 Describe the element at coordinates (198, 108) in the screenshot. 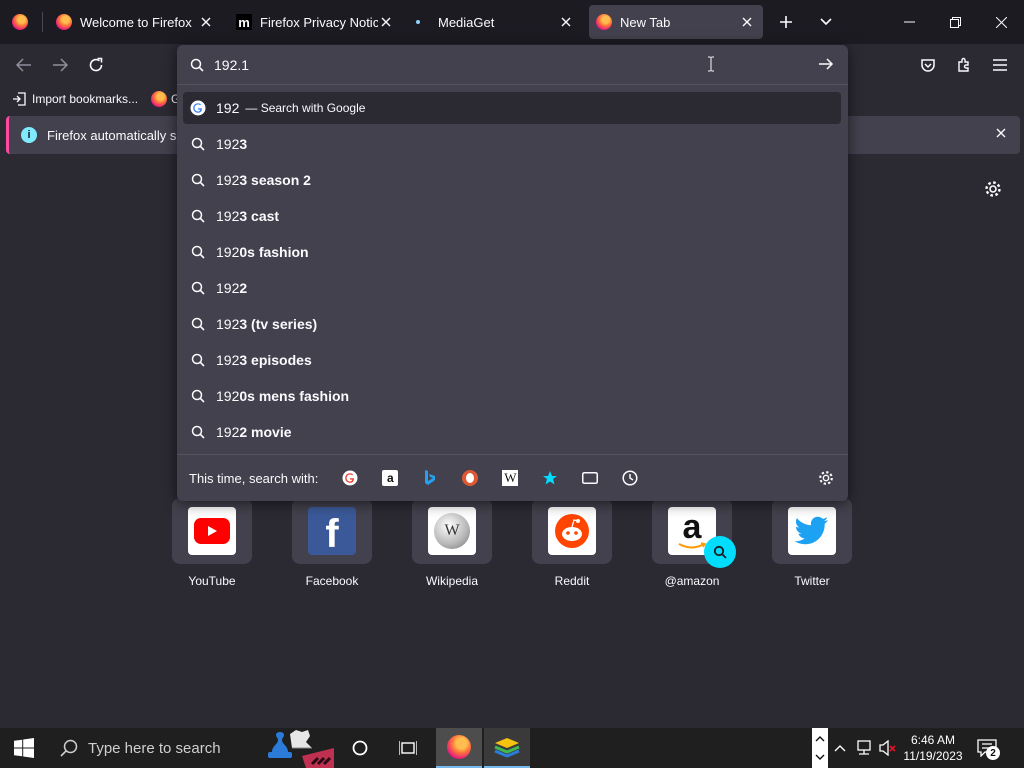

I see `google-icon` at that location.